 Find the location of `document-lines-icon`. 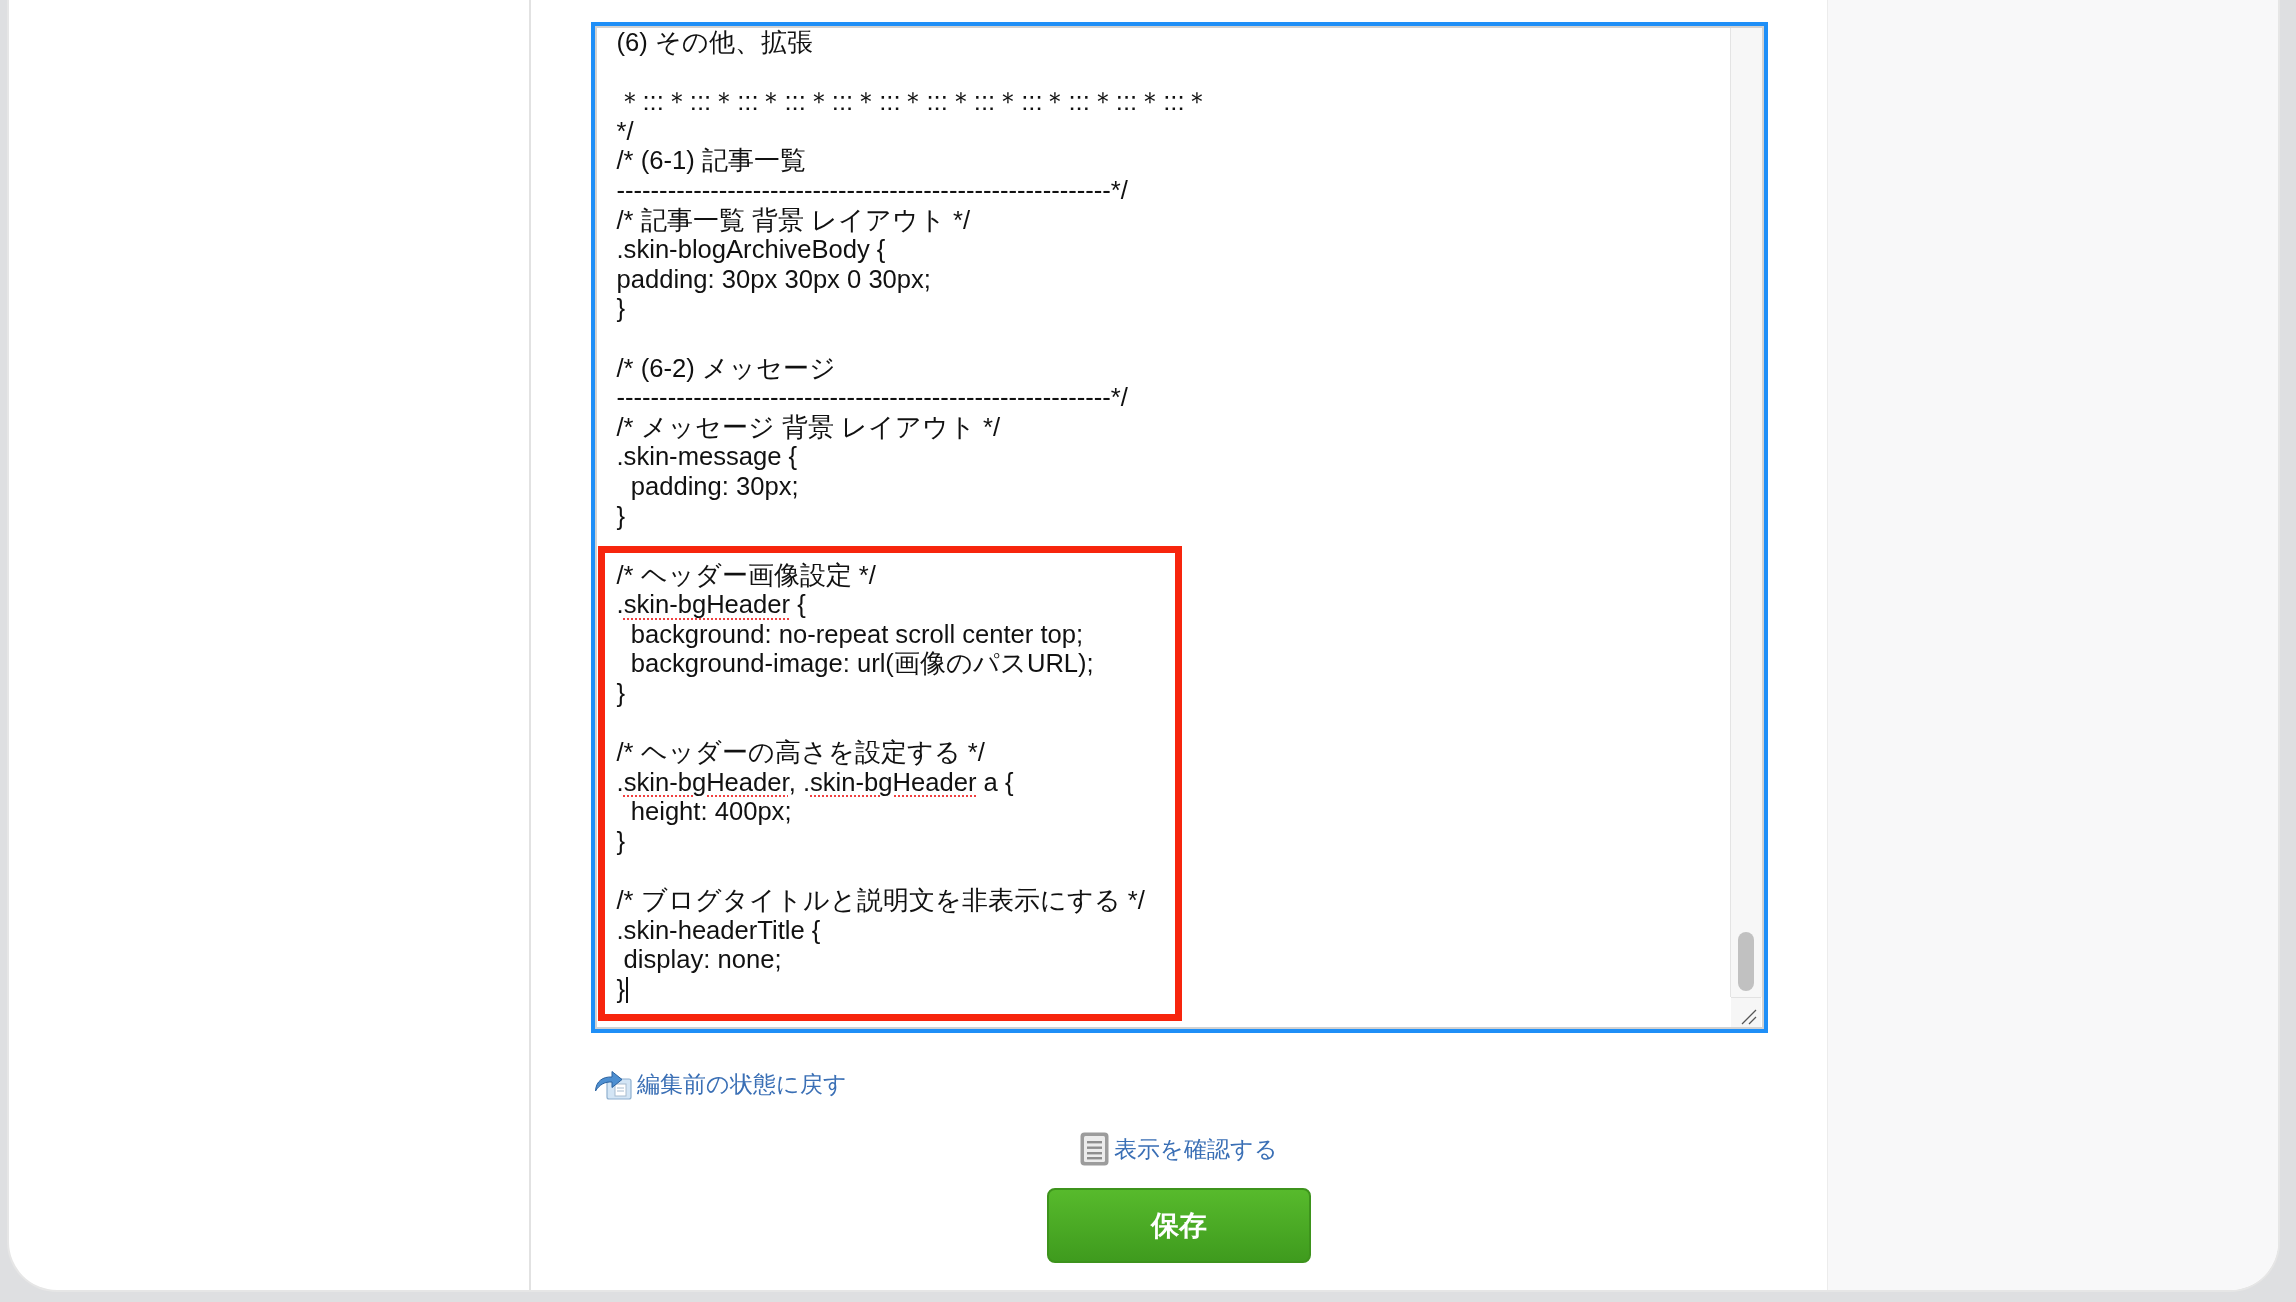

document-lines-icon is located at coordinates (1094, 1149).